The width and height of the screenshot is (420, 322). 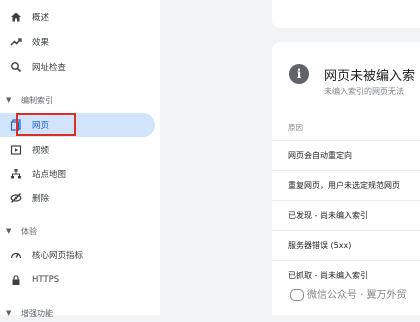 I want to click on section-indexing: ▼ 编制索引, so click(x=77, y=100).